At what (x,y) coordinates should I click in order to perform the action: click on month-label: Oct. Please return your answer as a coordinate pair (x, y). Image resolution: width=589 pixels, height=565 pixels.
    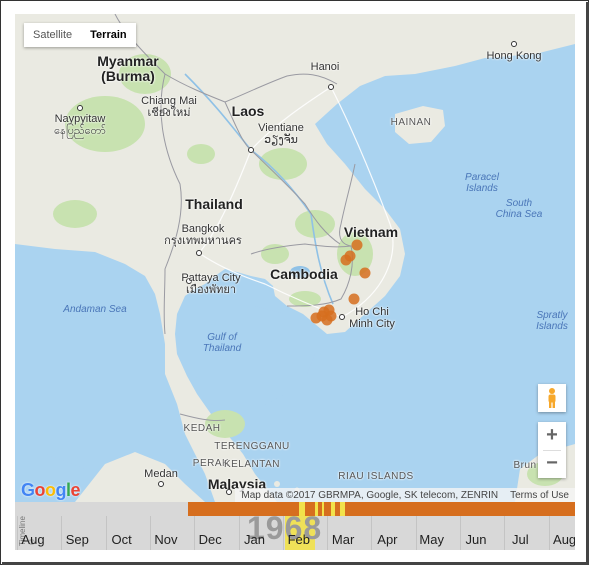
    Looking at the image, I should click on (121, 539).